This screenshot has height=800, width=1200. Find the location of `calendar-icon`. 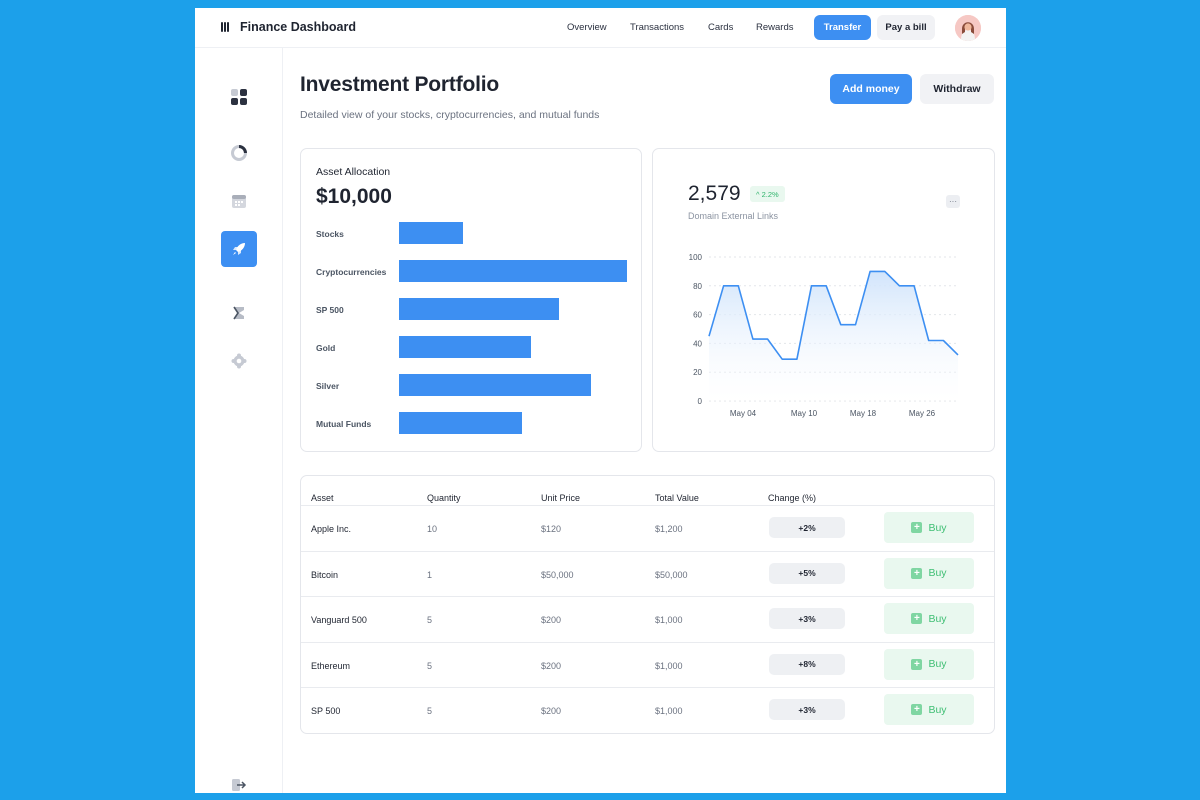

calendar-icon is located at coordinates (239, 201).